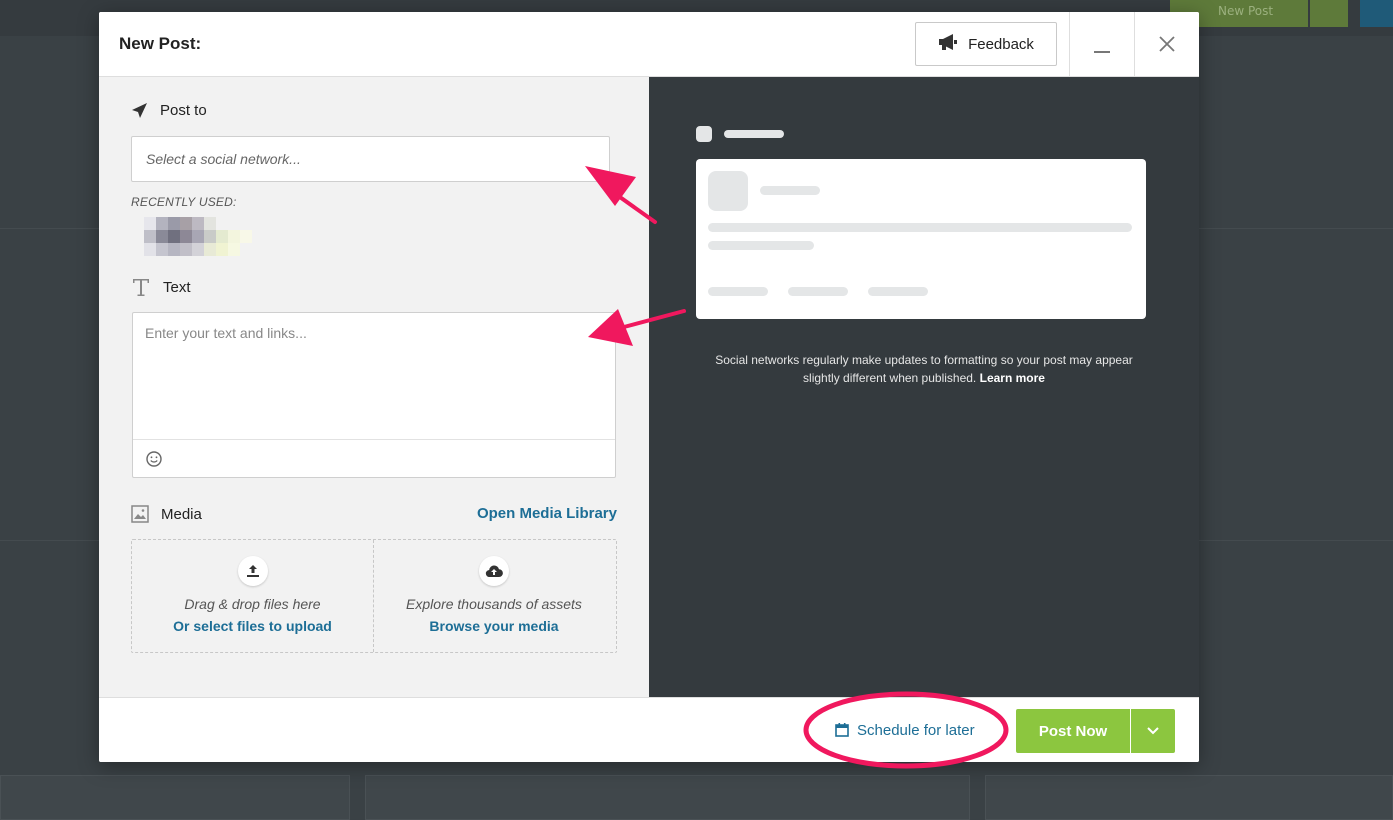 This screenshot has width=1393, height=820. What do you see at coordinates (1073, 731) in the screenshot?
I see `post-now-button: Post Now` at bounding box center [1073, 731].